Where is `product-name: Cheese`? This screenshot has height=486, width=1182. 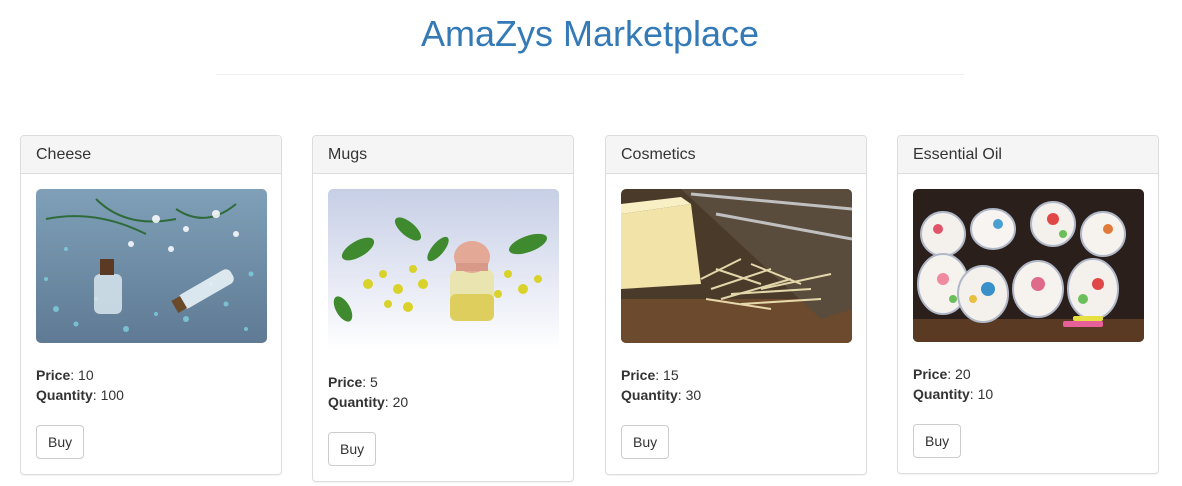
product-name: Cheese is located at coordinates (151, 155).